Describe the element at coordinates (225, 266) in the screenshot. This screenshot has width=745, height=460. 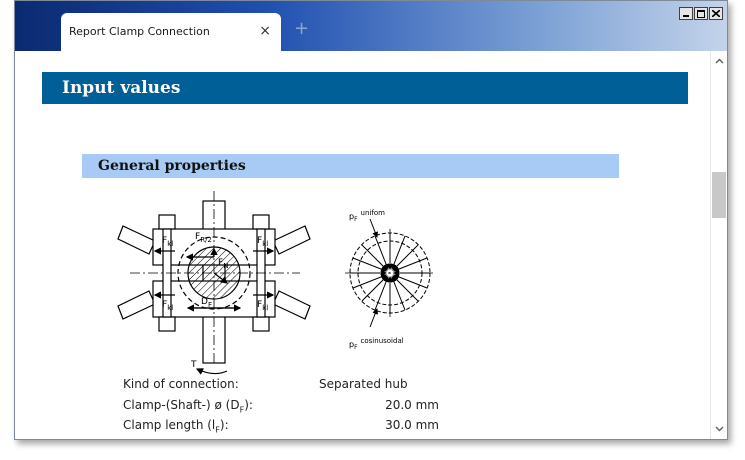
I see `fn-sub: N` at that location.